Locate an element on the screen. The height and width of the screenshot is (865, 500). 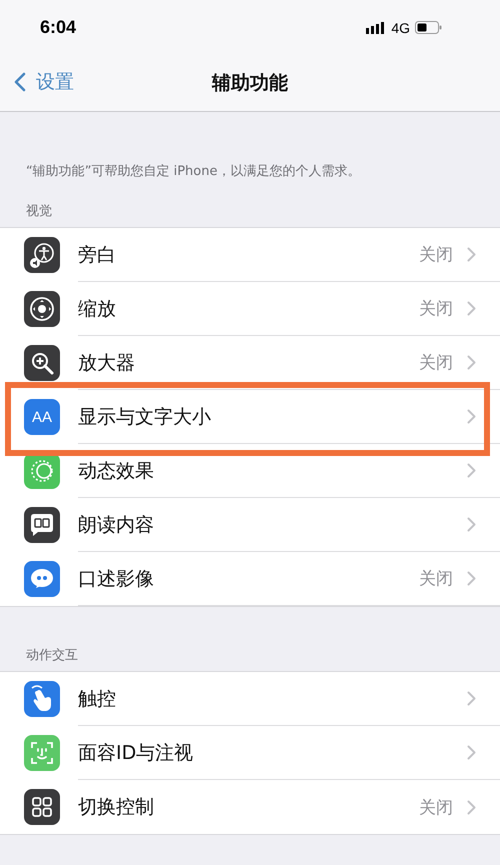
row-label: 放大器 is located at coordinates (107, 363).